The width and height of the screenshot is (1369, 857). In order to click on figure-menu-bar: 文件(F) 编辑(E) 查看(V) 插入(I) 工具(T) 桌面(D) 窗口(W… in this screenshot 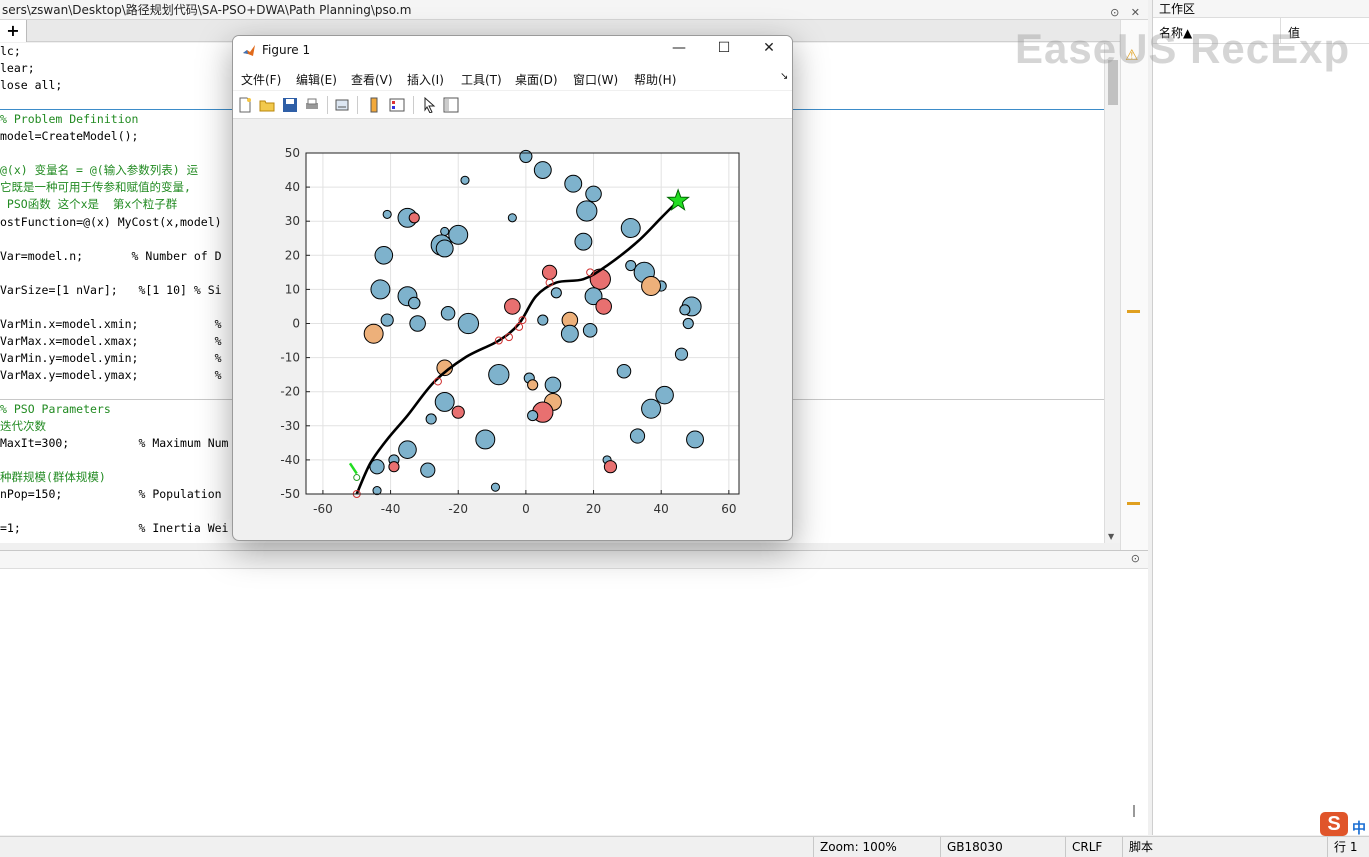, I will do `click(512, 78)`.